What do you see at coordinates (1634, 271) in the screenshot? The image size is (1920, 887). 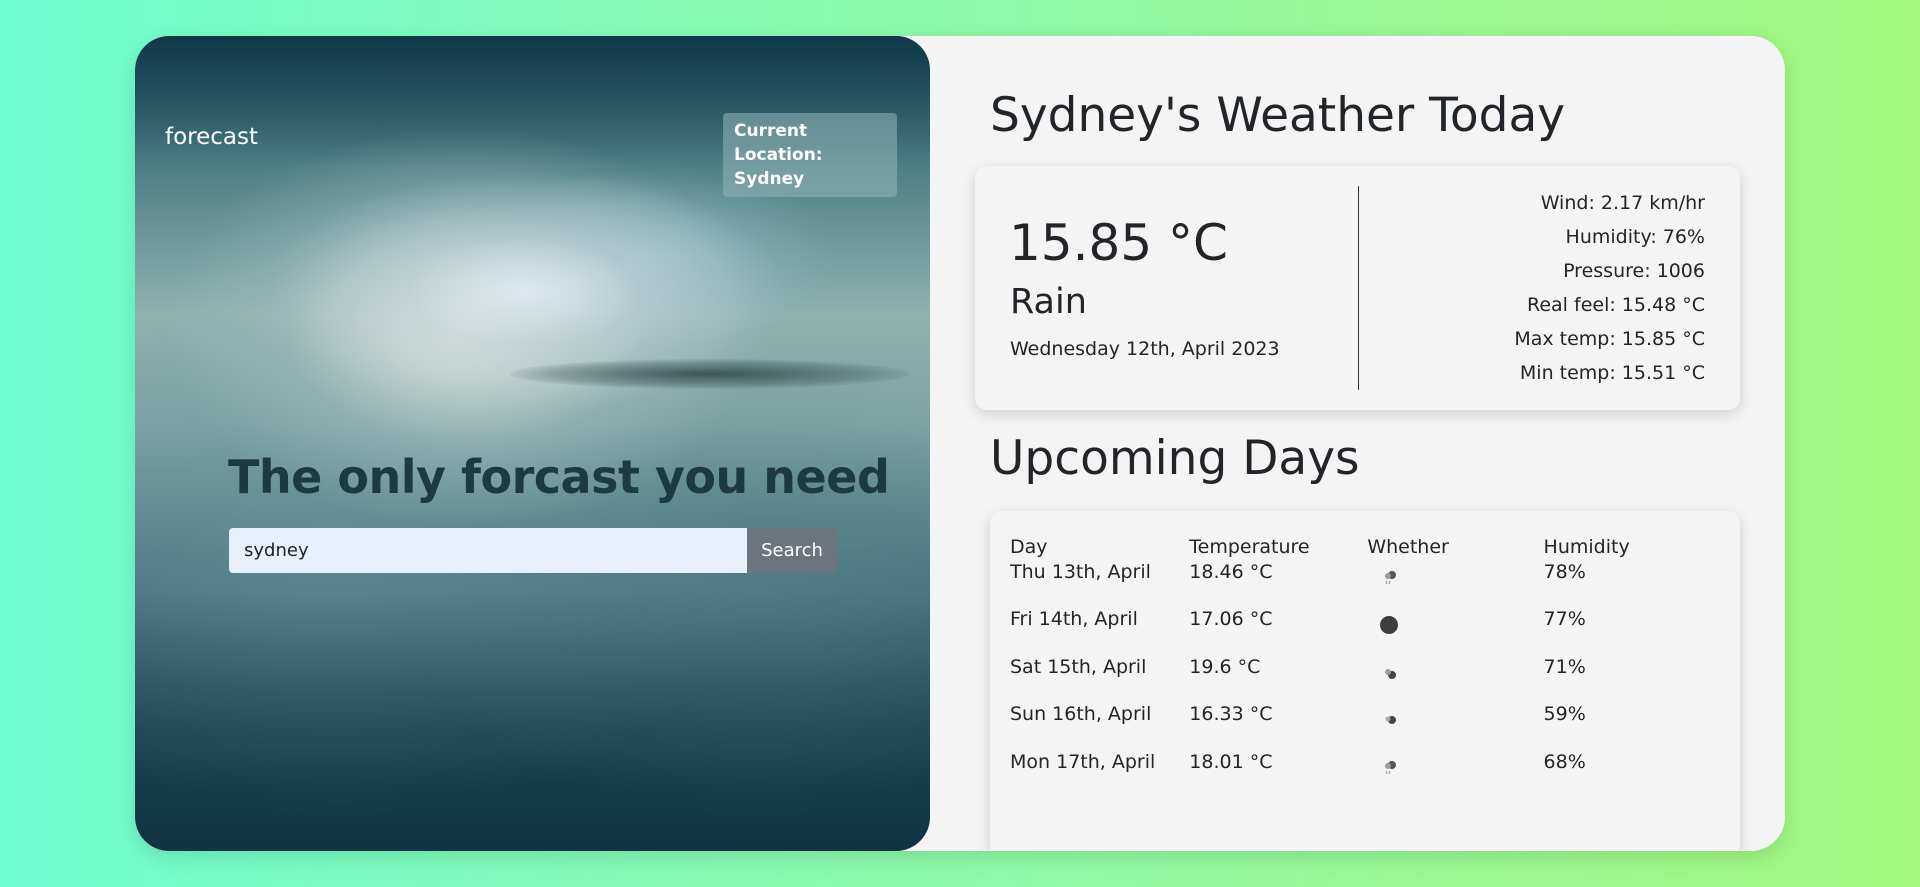 I see `stat-pressure: Pressure: 1006` at bounding box center [1634, 271].